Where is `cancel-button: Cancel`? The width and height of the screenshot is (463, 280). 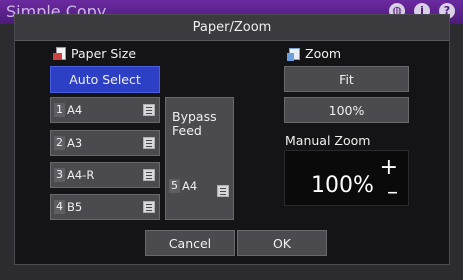 cancel-button: Cancel is located at coordinates (190, 243).